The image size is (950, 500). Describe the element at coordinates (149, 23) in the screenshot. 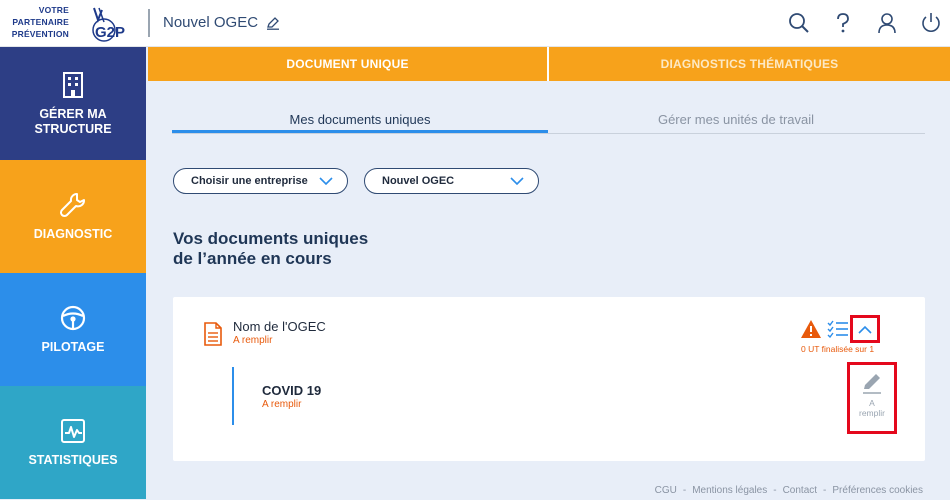

I see `header-divider` at that location.